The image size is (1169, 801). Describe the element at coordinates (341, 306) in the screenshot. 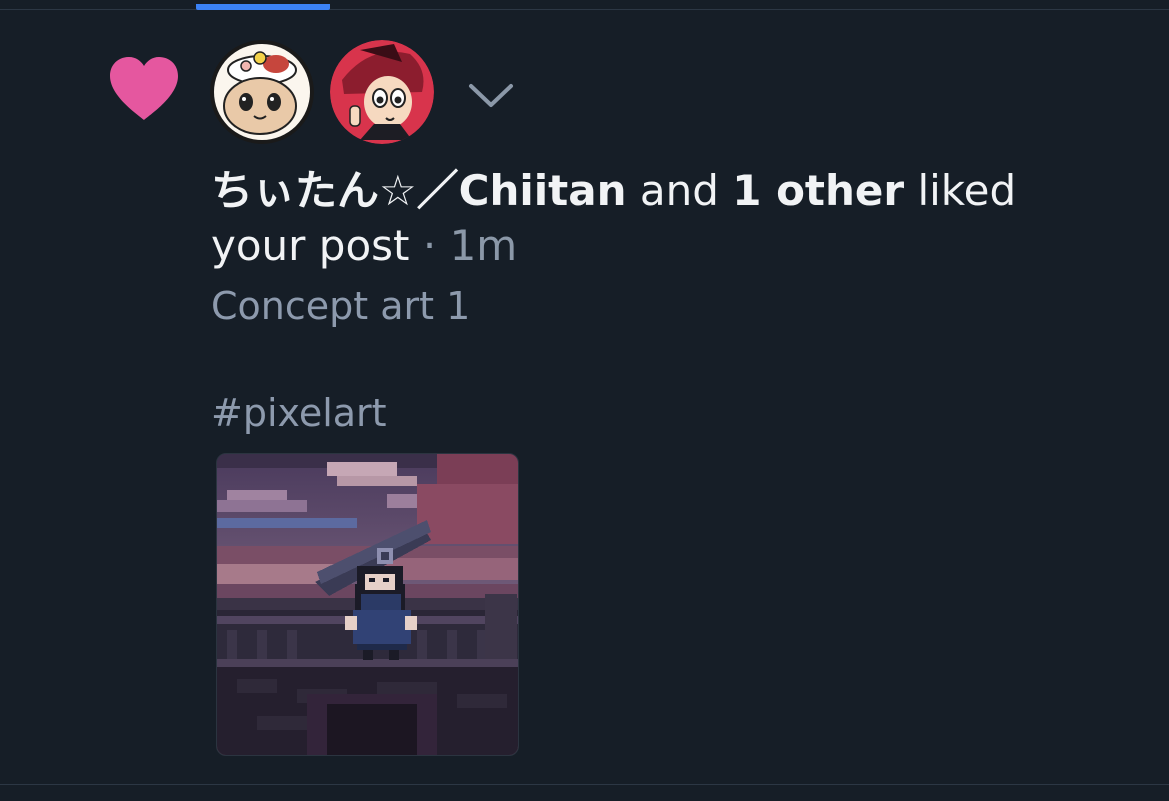

I see `post-preview-text: Concept art 1` at that location.